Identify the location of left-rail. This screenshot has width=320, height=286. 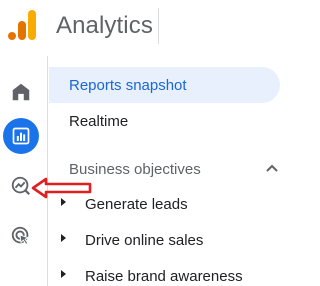
(24, 171).